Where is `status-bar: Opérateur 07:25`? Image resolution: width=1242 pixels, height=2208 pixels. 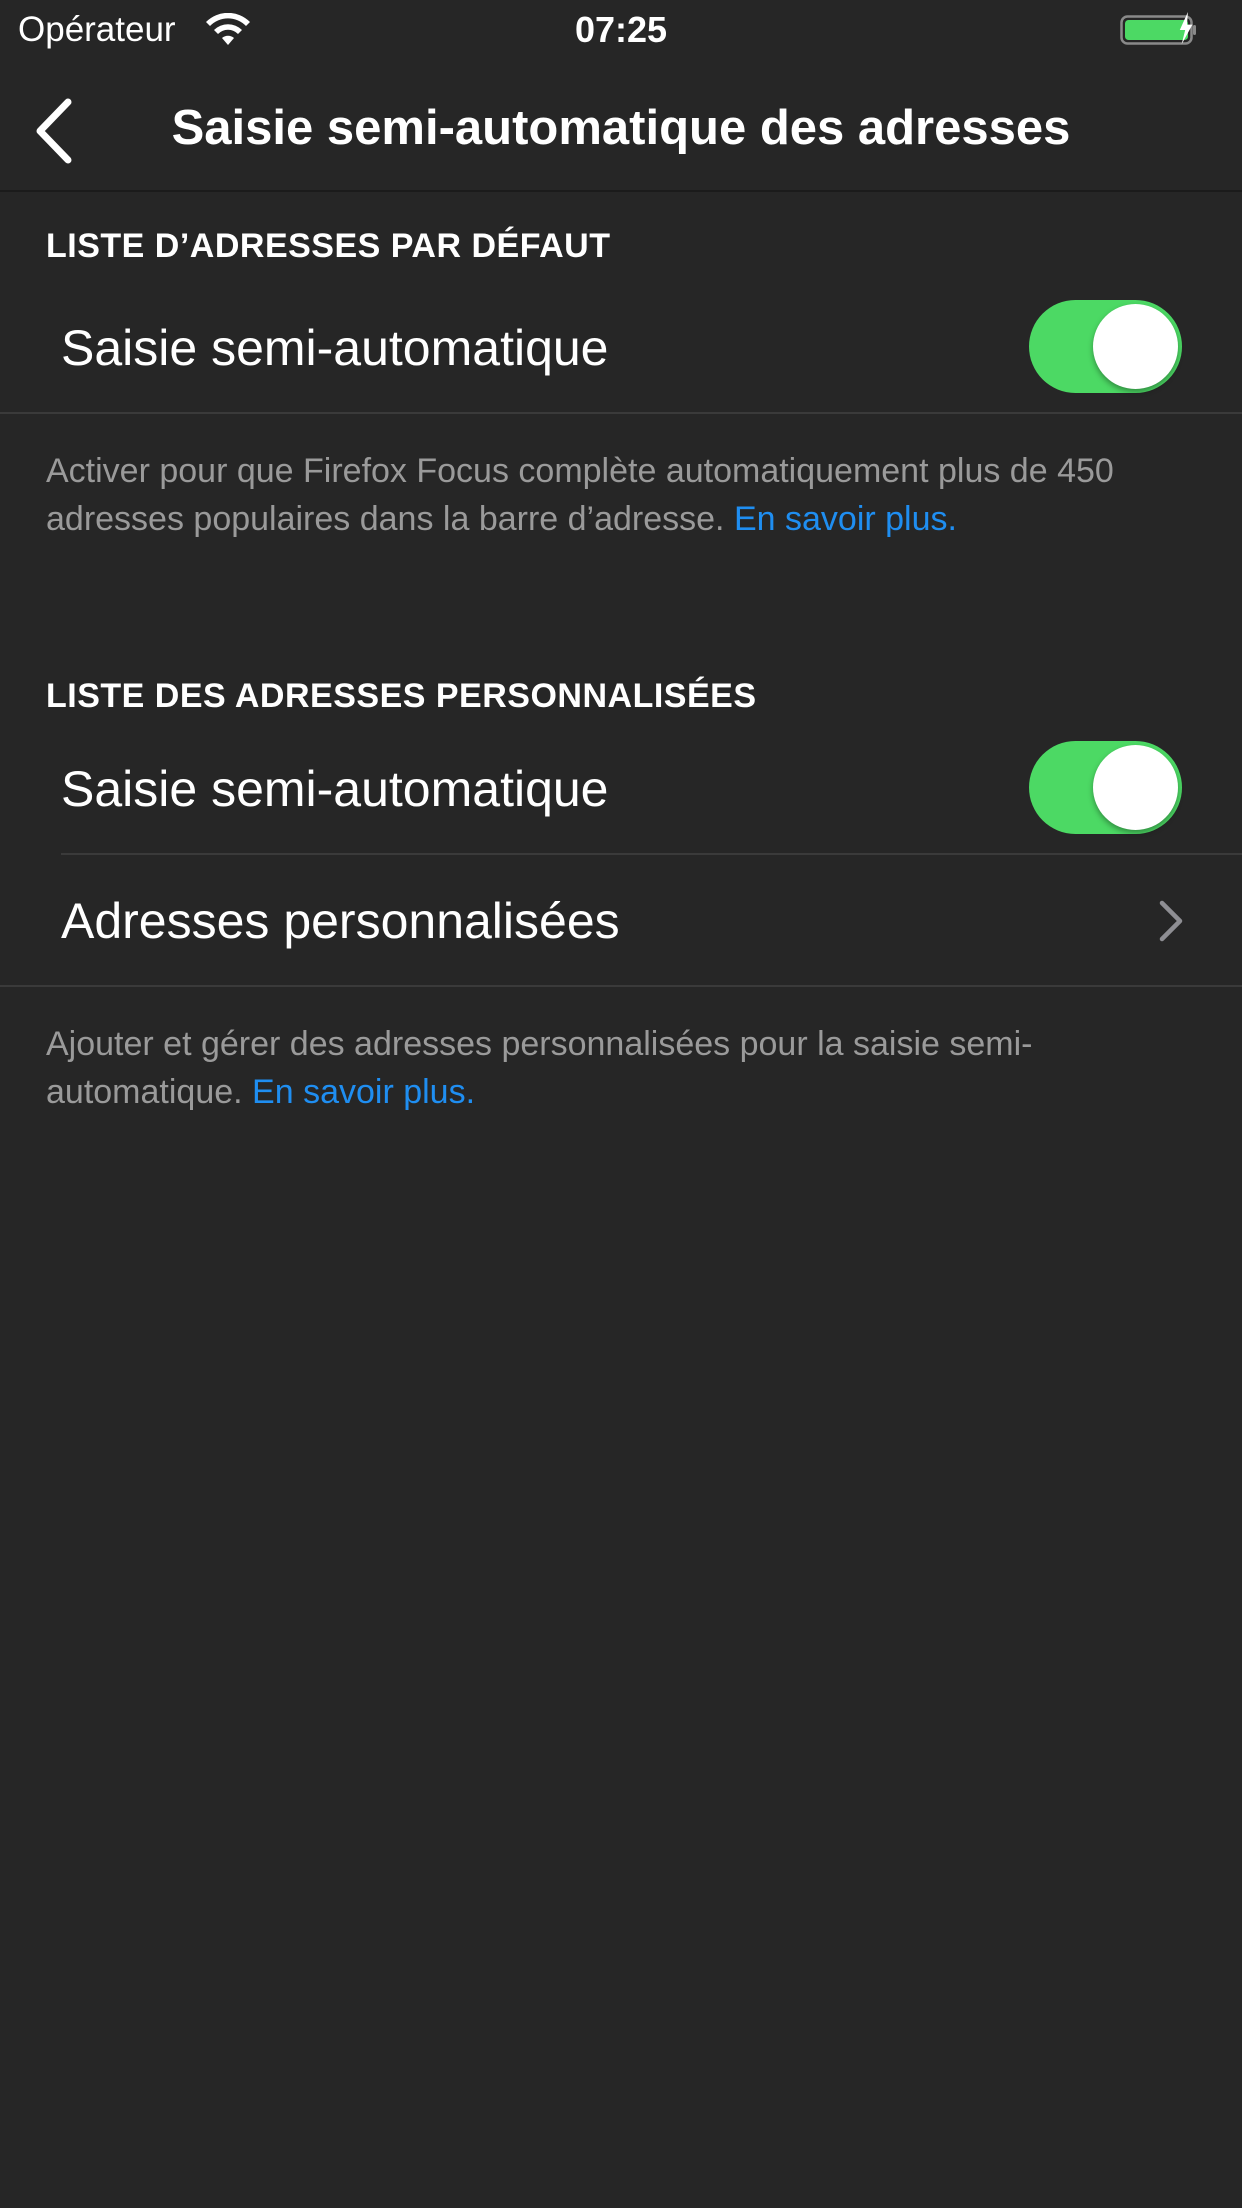
status-bar: Opérateur 07:25 is located at coordinates (621, 30).